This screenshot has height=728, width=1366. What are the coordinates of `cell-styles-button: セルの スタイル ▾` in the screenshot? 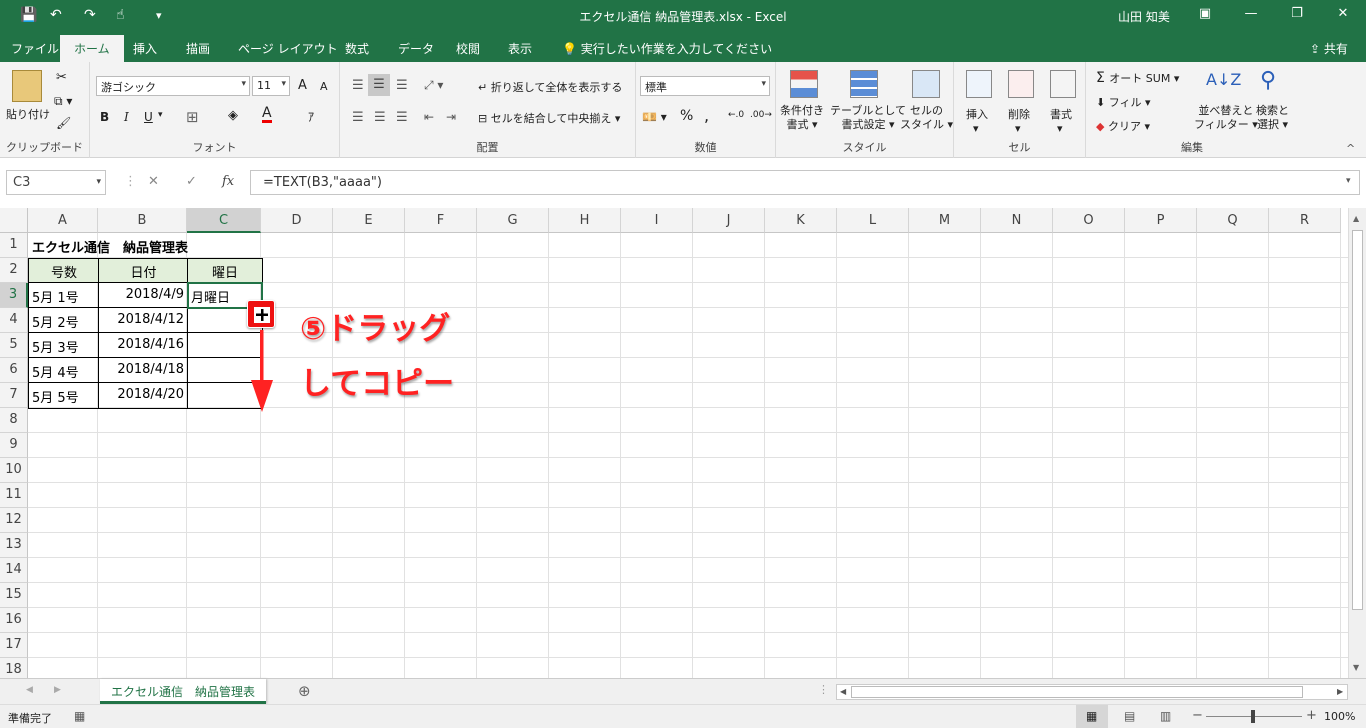 It's located at (926, 118).